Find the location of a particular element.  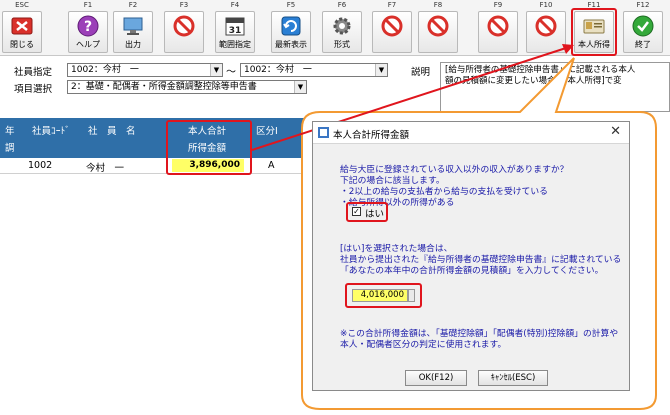

range-button: 31 範囲指定 is located at coordinates (235, 32).